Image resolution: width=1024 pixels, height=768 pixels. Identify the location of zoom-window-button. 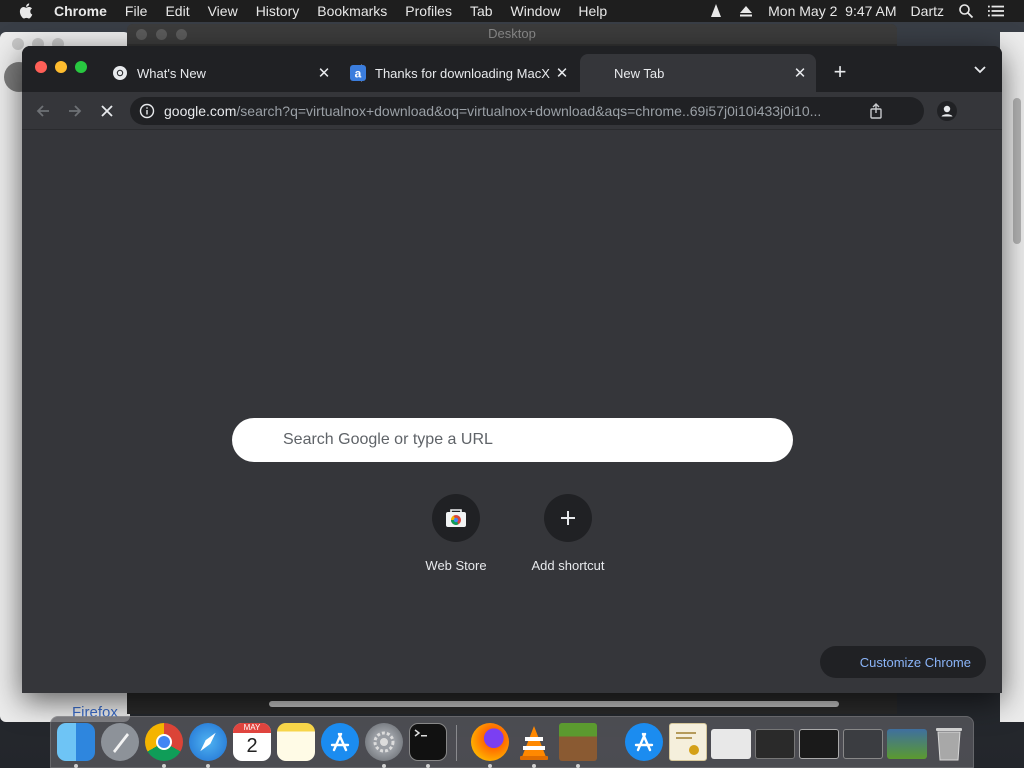
(81, 67).